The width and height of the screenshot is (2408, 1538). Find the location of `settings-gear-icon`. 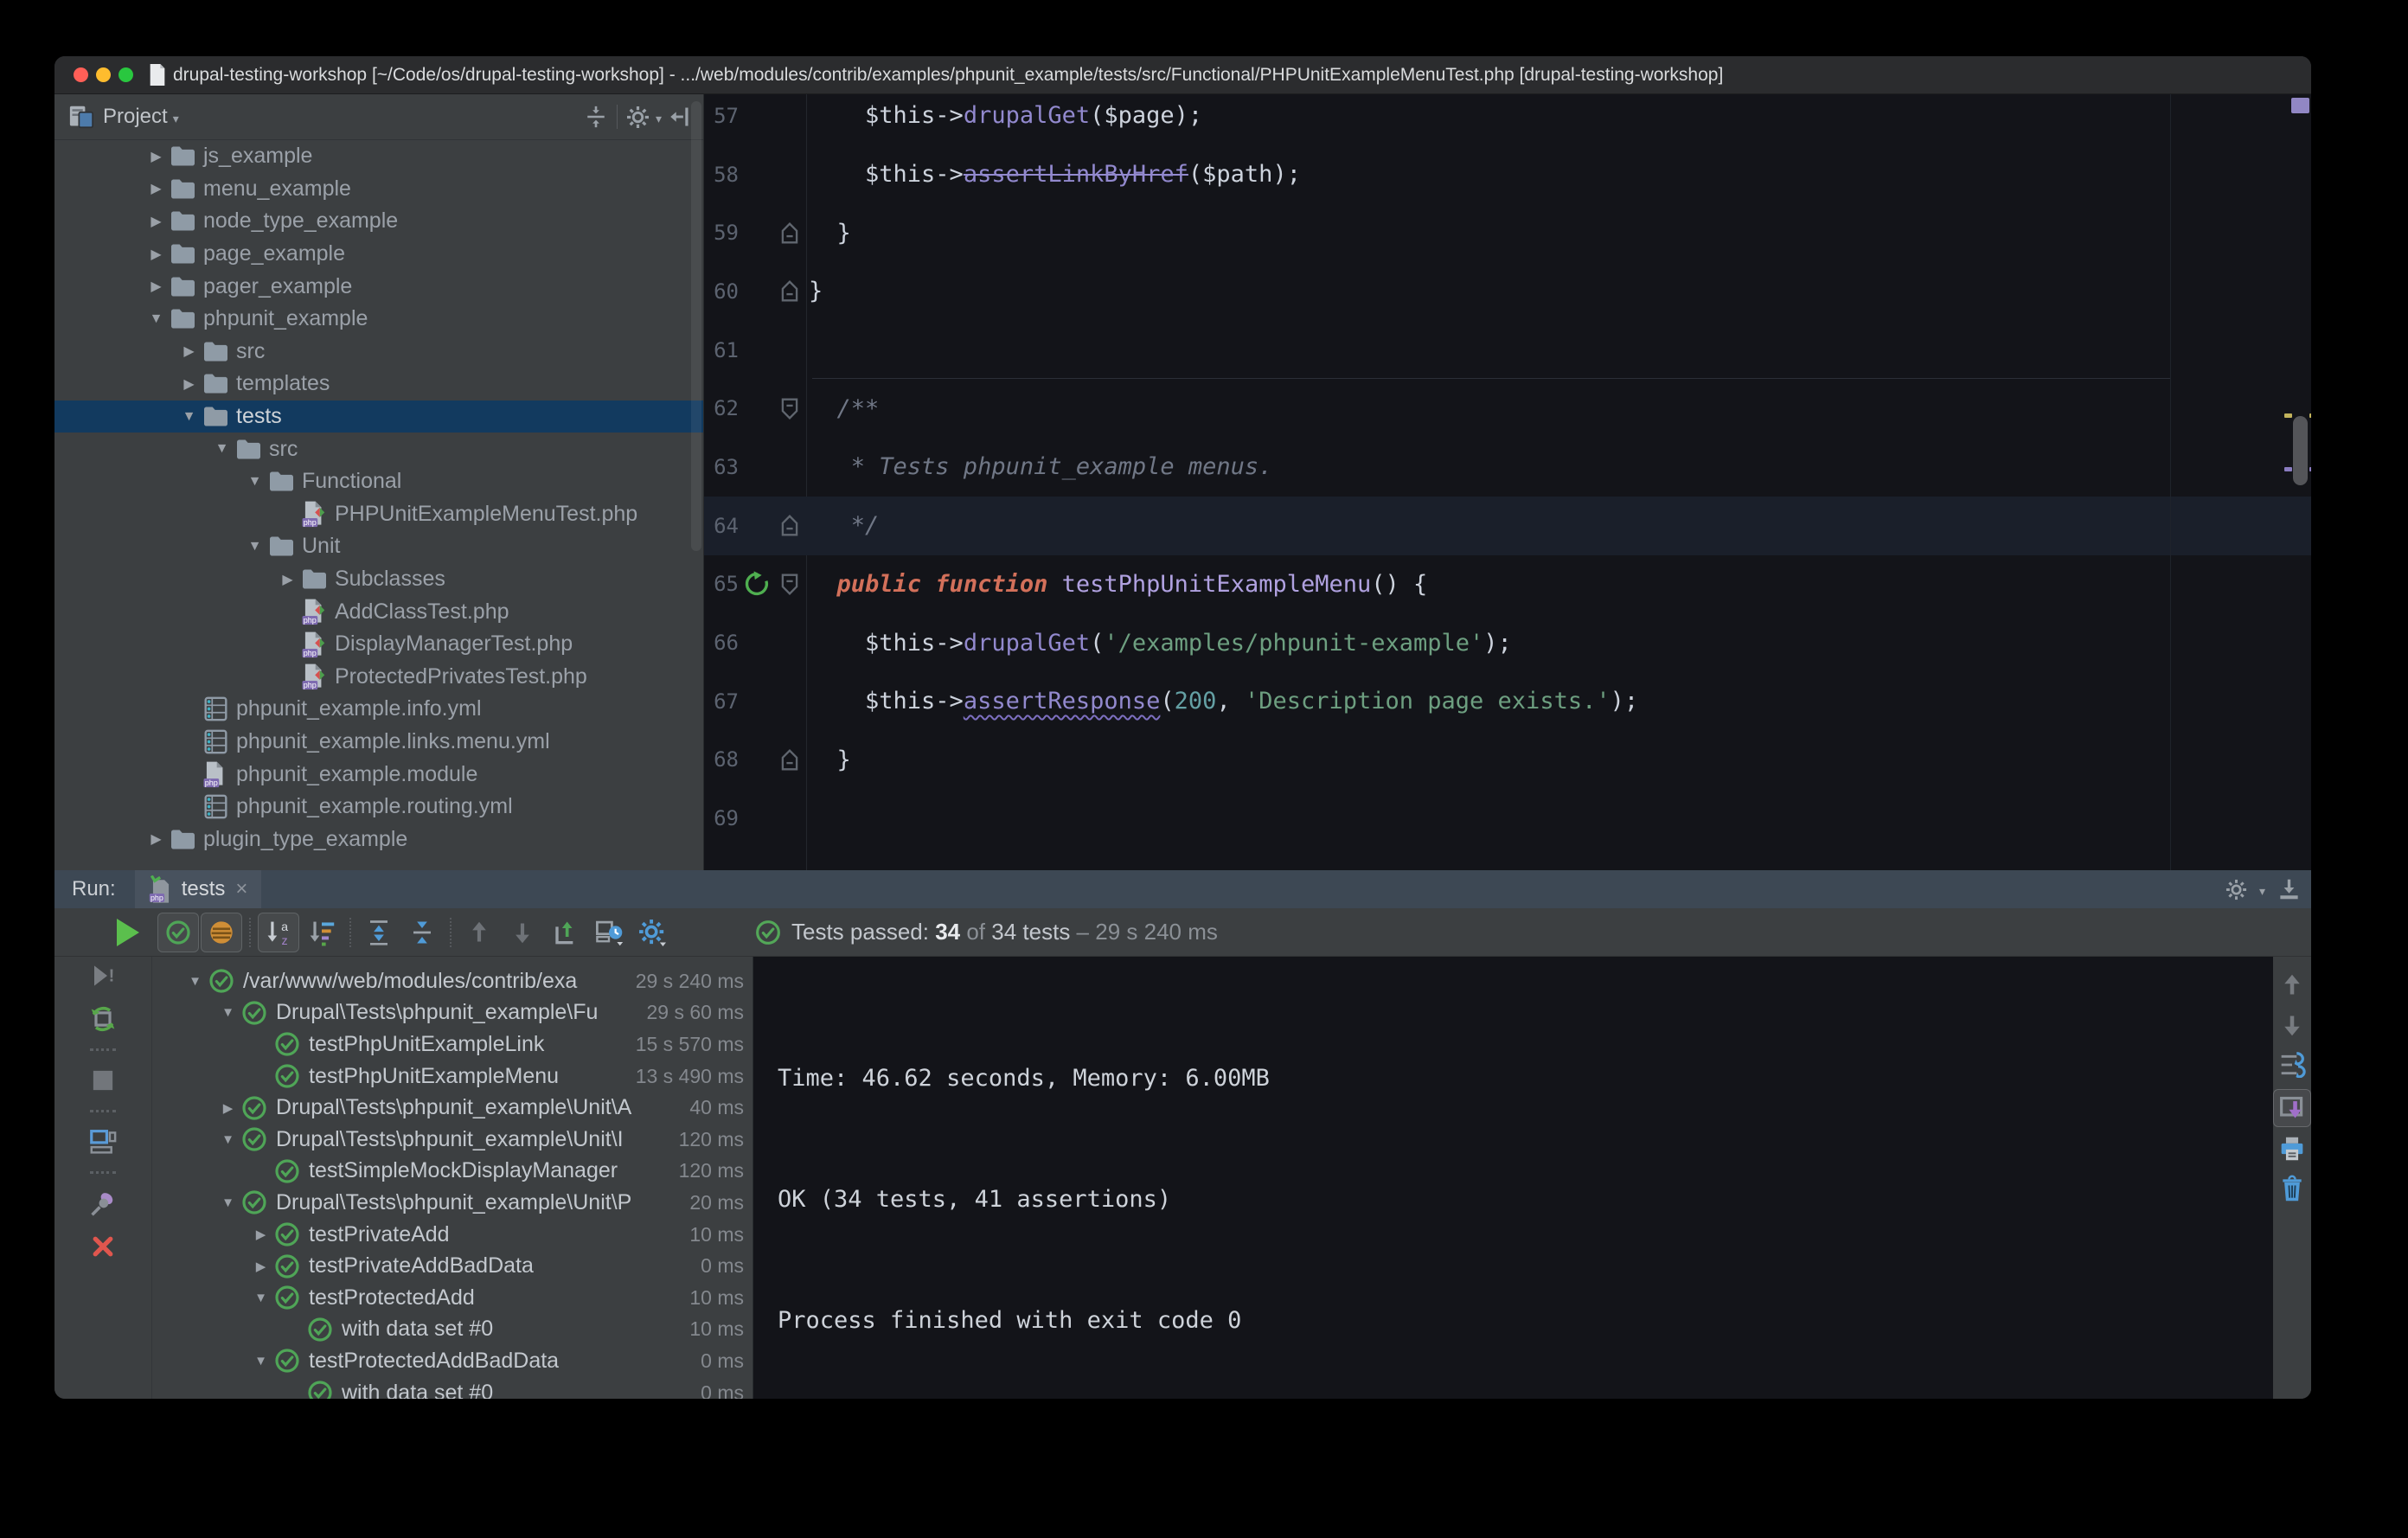

settings-gear-icon is located at coordinates (652, 933).